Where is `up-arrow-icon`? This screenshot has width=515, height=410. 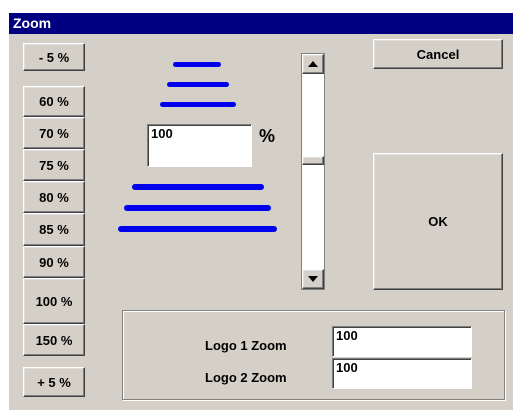
up-arrow-icon is located at coordinates (313, 64).